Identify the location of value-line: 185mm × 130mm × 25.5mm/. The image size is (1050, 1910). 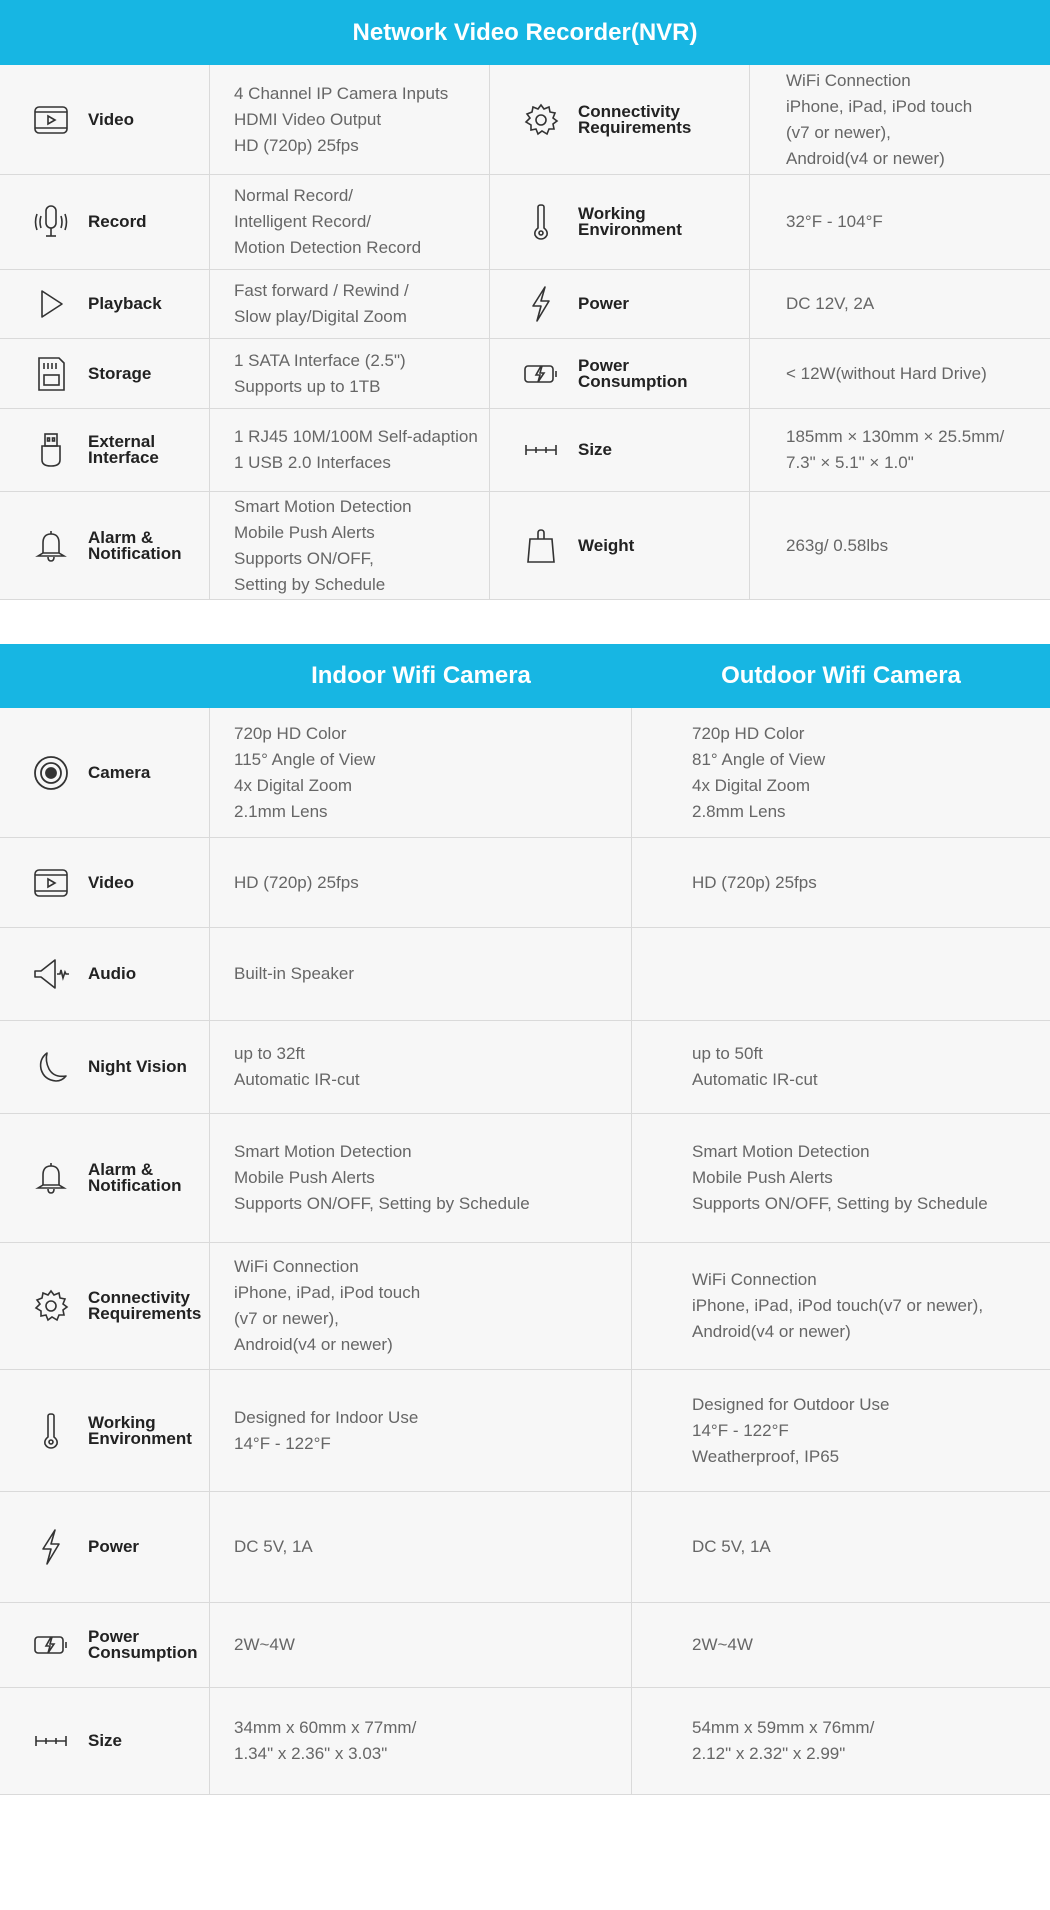
(895, 436).